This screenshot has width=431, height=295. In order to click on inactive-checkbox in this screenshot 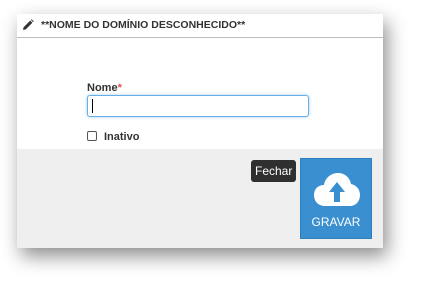, I will do `click(92, 136)`.